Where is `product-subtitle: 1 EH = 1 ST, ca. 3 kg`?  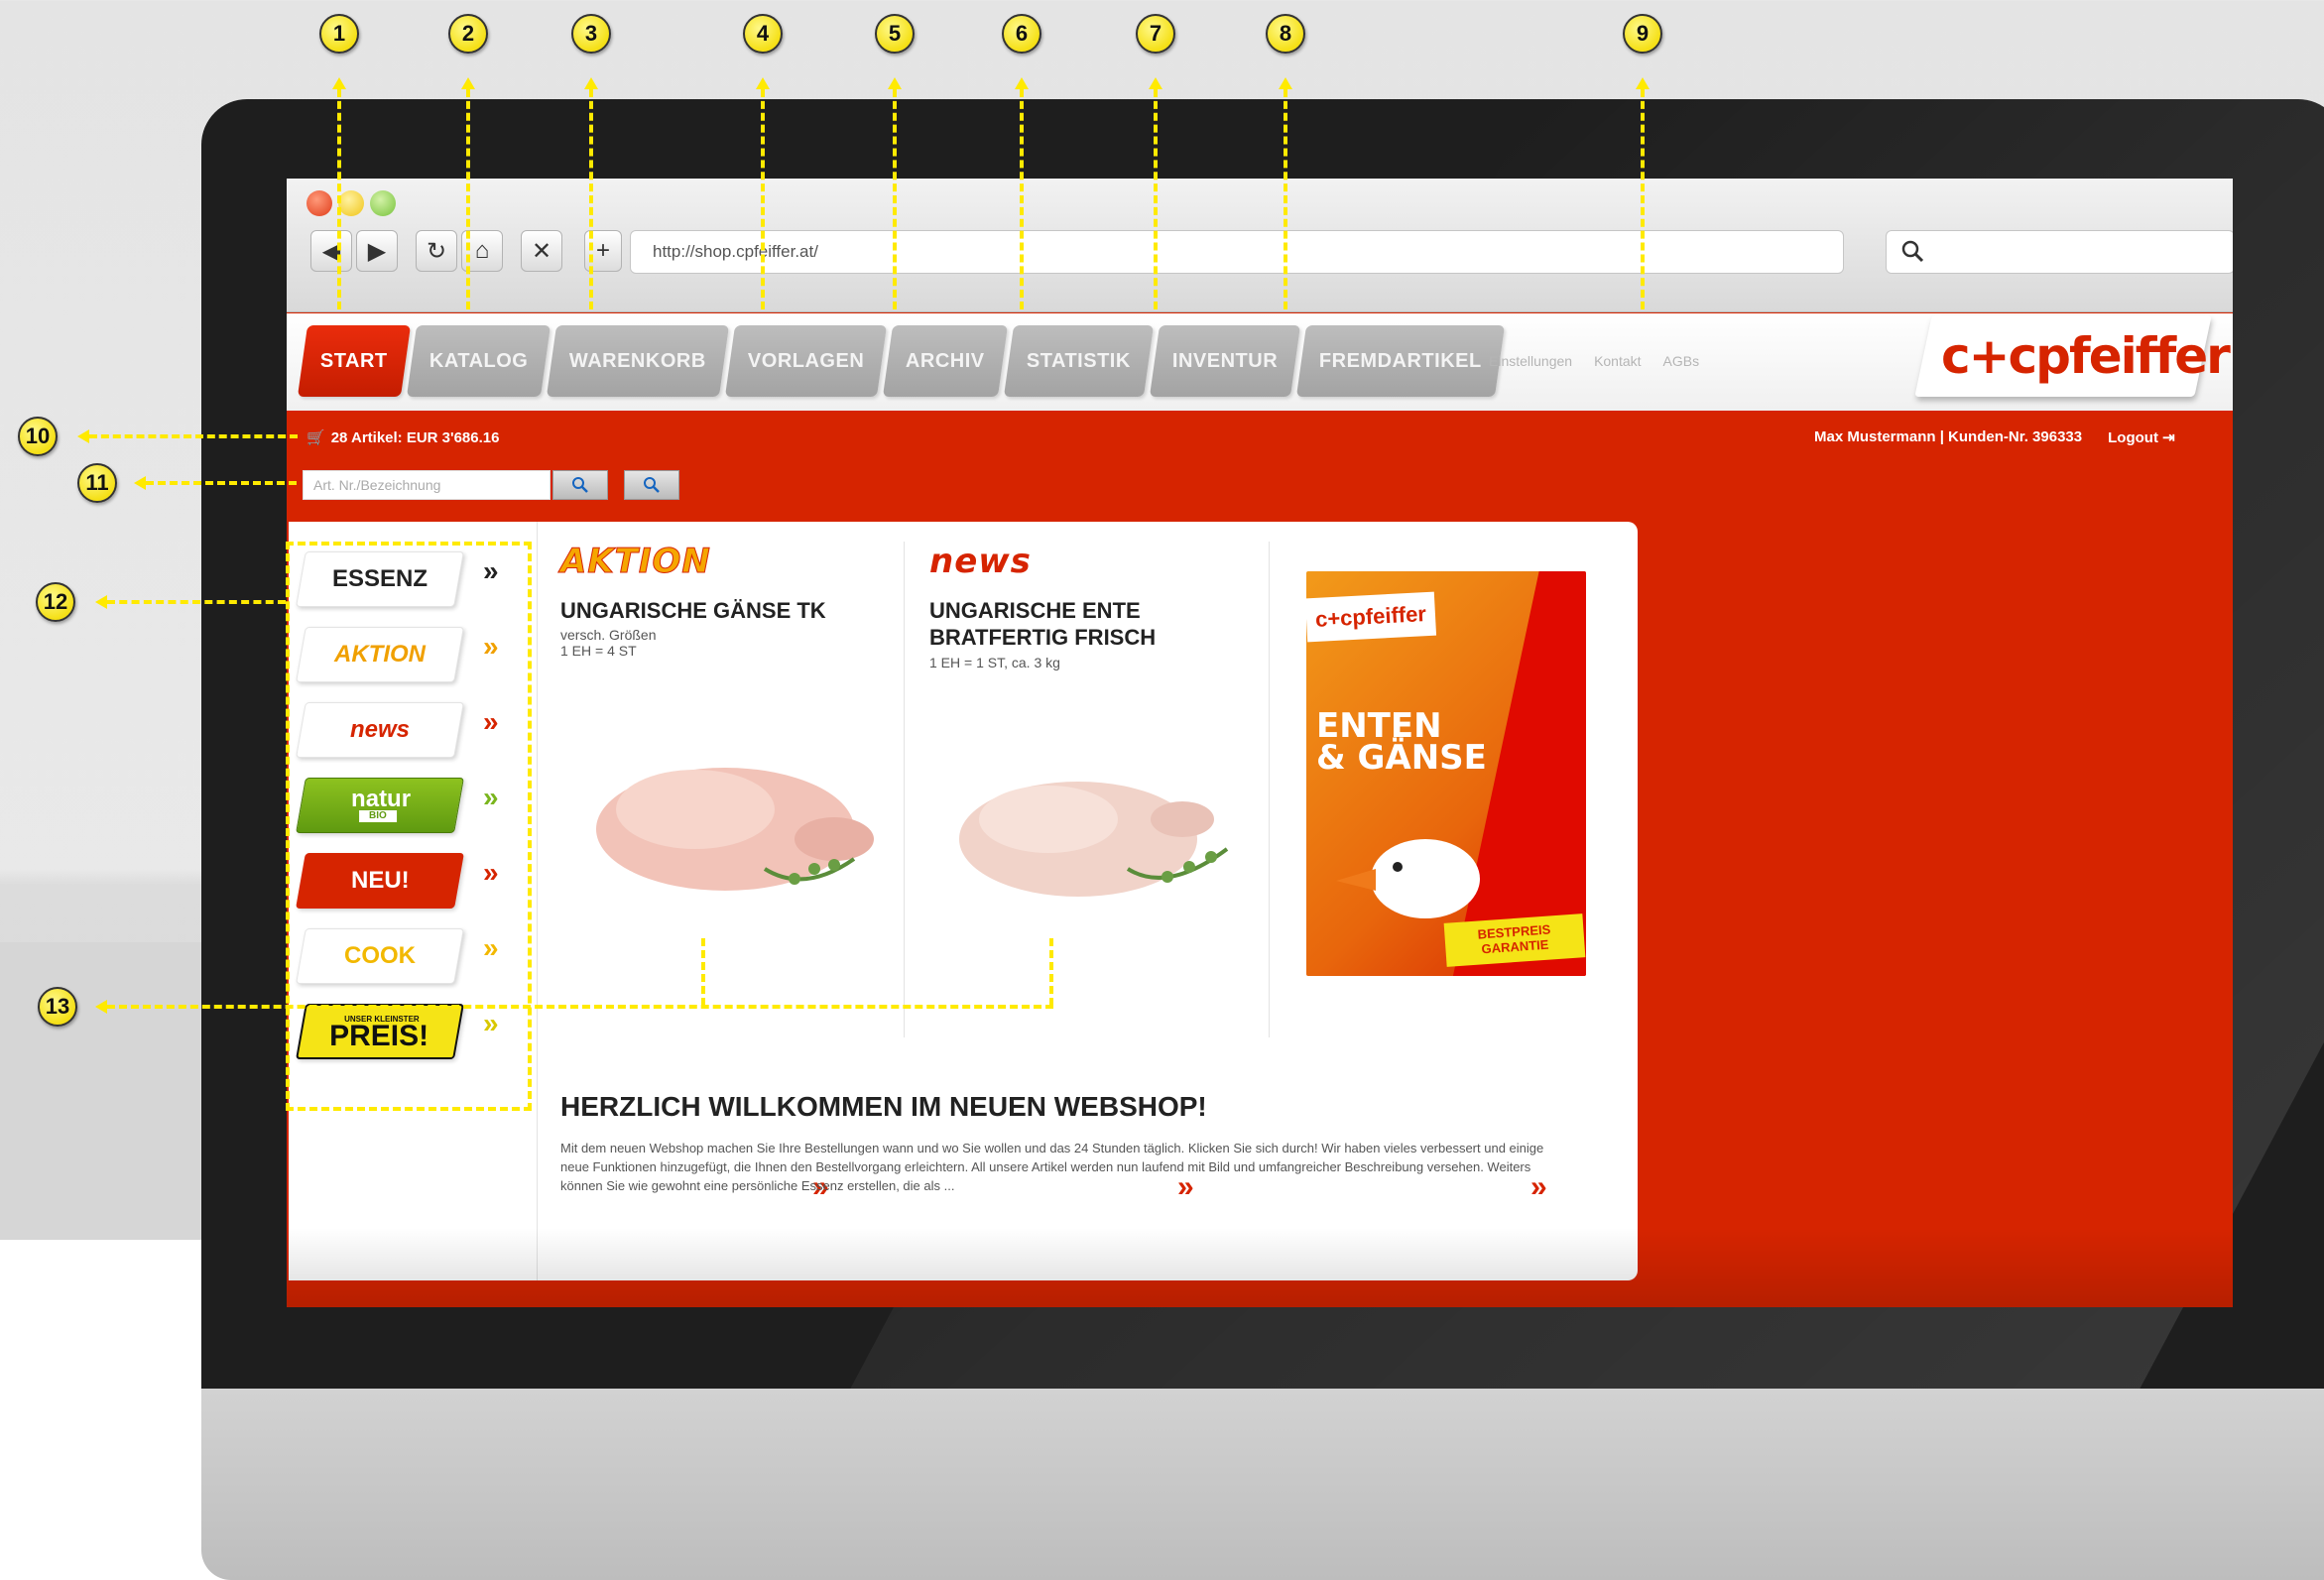
product-subtitle: 1 EH = 1 ST, ca. 3 kg is located at coordinates (994, 662).